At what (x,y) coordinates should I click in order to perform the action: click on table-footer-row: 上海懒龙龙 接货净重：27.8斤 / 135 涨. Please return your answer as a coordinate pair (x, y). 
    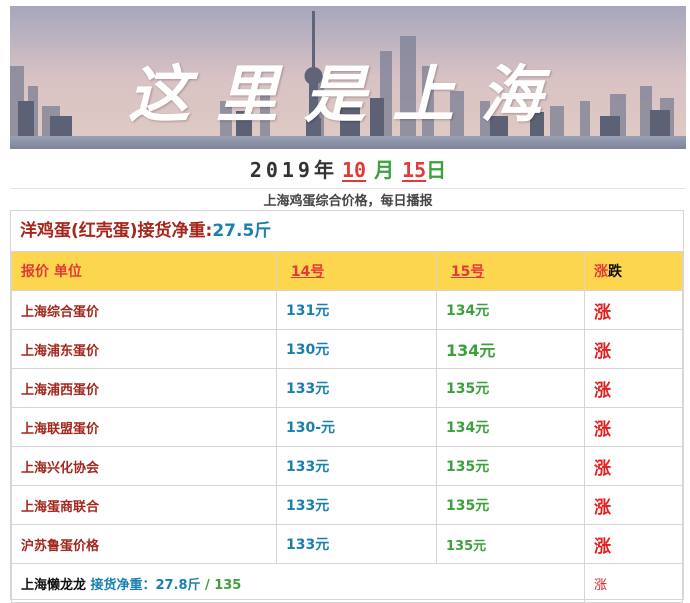
    Looking at the image, I should click on (347, 583).